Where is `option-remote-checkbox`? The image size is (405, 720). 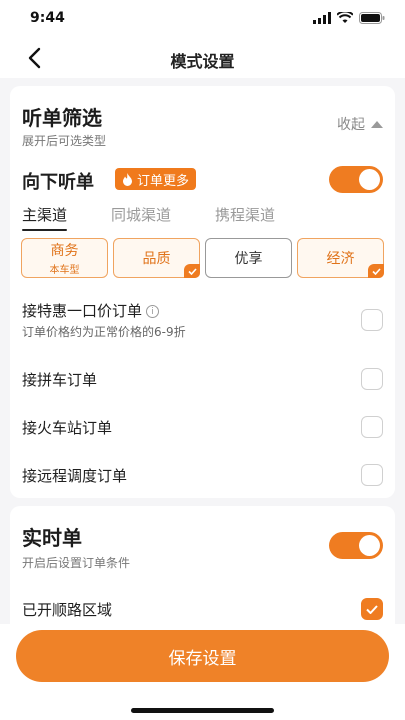
option-remote-checkbox is located at coordinates (372, 475).